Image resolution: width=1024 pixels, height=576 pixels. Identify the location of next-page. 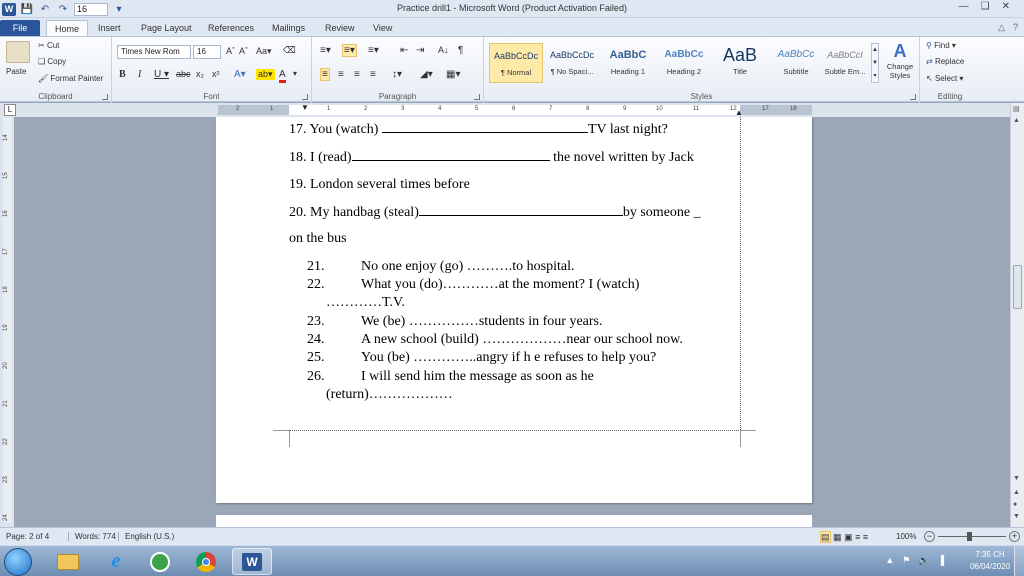
(514, 521).